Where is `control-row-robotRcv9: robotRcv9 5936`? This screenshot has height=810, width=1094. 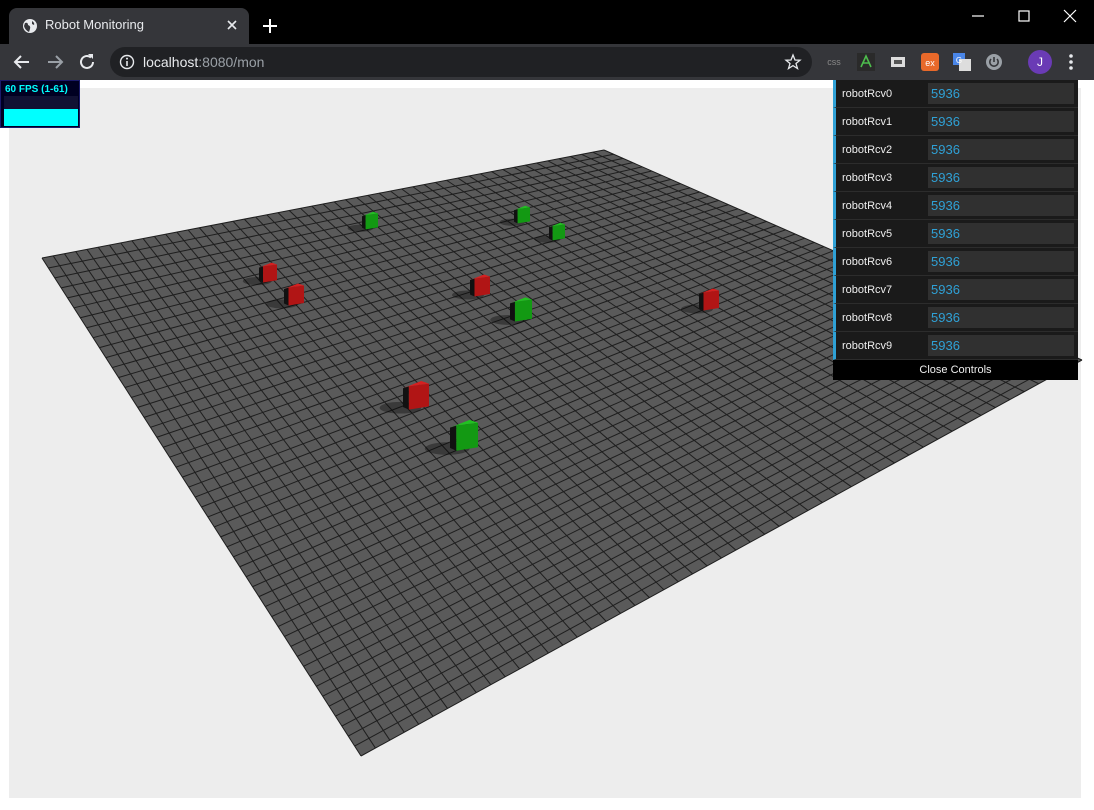 control-row-robotRcv9: robotRcv9 5936 is located at coordinates (955, 346).